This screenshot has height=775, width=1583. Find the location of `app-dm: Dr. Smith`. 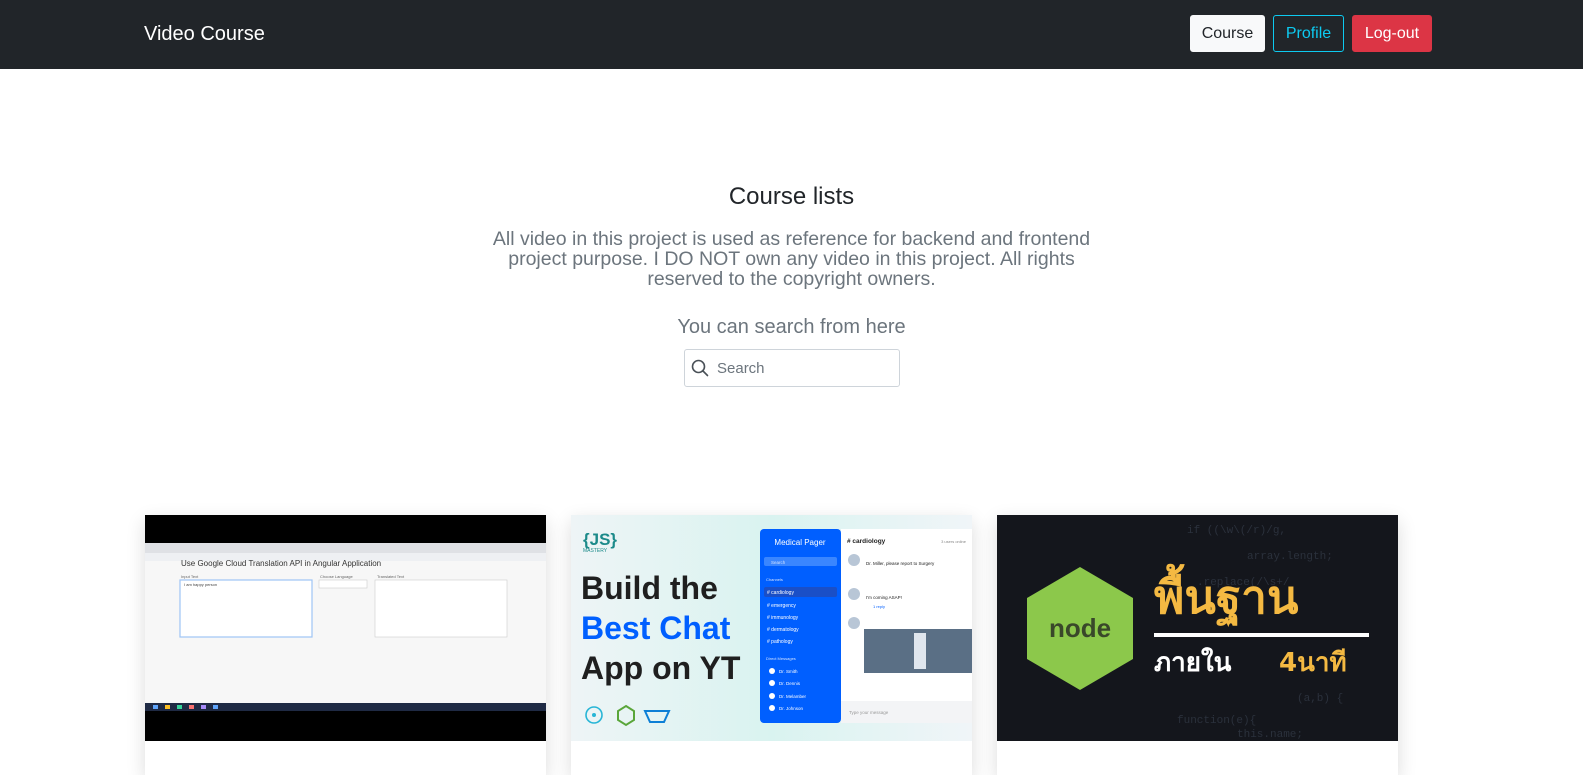

app-dm: Dr. Smith is located at coordinates (788, 671).